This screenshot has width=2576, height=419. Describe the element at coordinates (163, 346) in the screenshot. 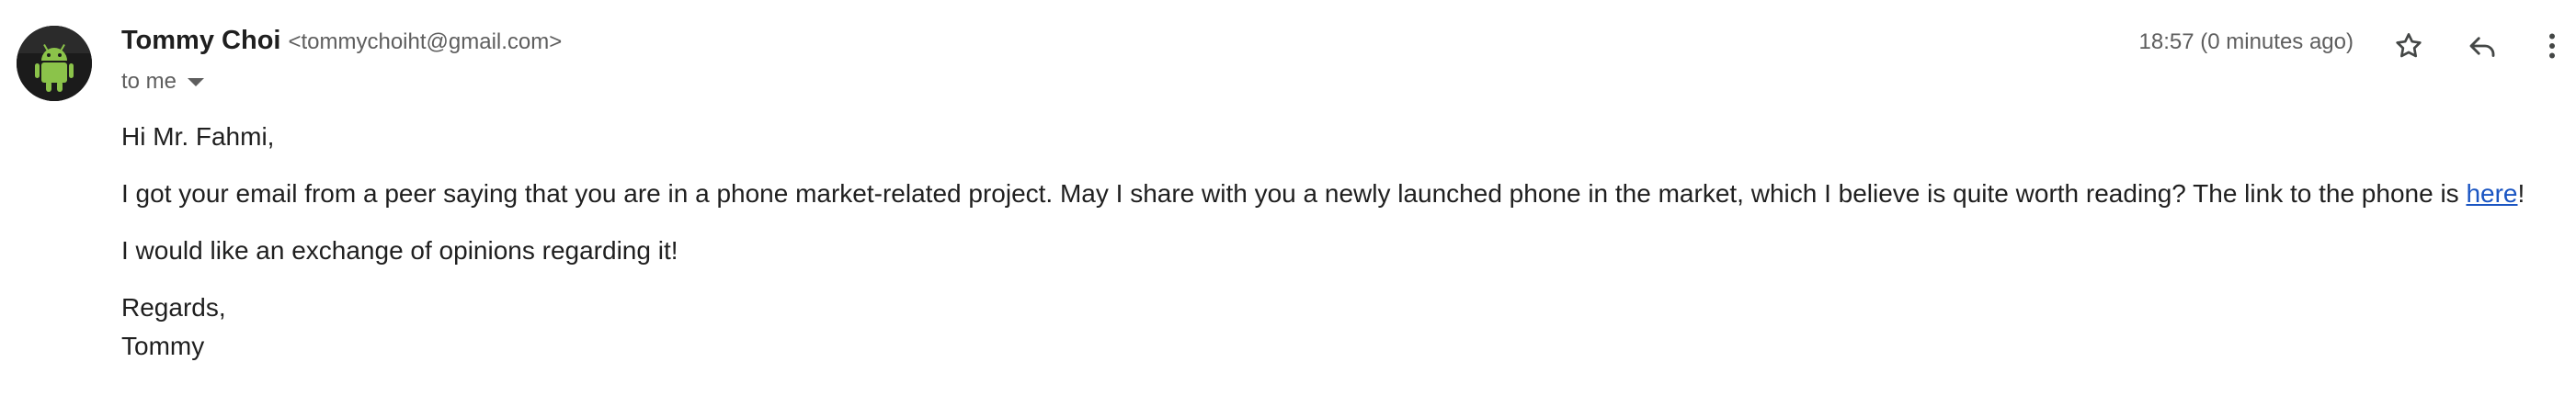

I see `signature: Tommy` at that location.